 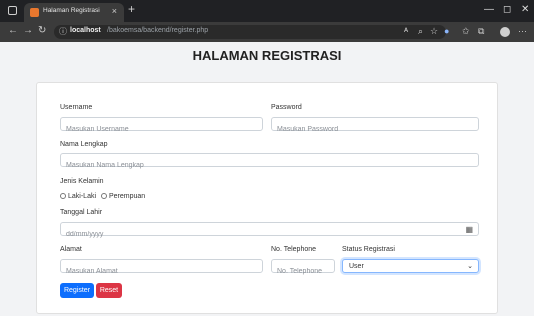 What do you see at coordinates (13, 30) in the screenshot?
I see `back-button: ←` at bounding box center [13, 30].